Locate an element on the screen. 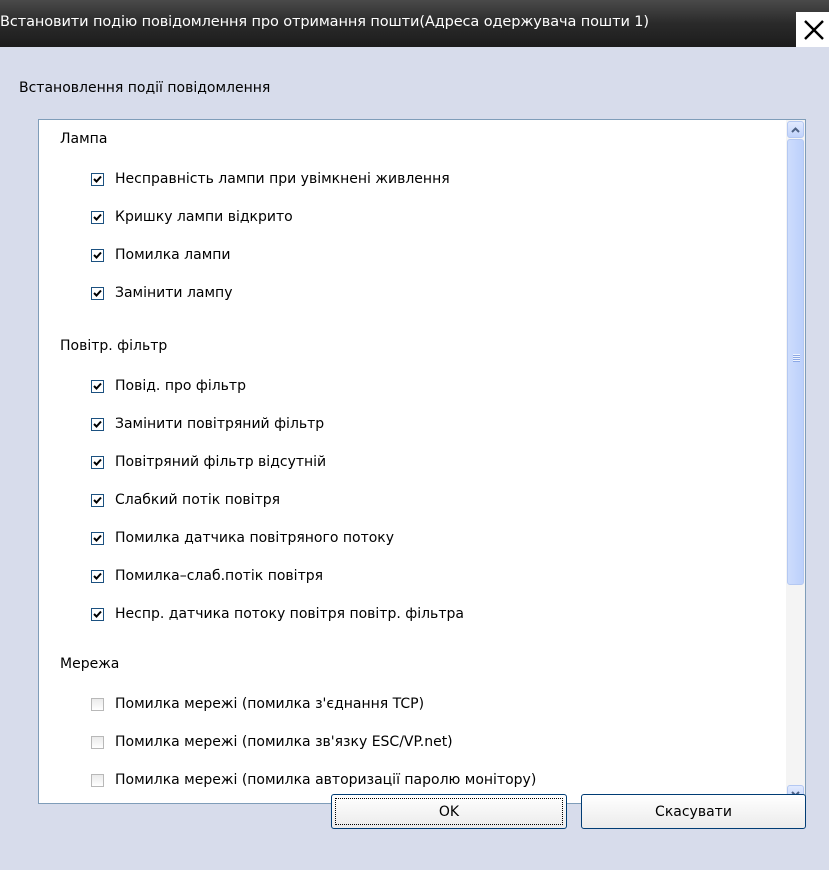  checkbox-label: Слабкий потік повітря is located at coordinates (198, 500).